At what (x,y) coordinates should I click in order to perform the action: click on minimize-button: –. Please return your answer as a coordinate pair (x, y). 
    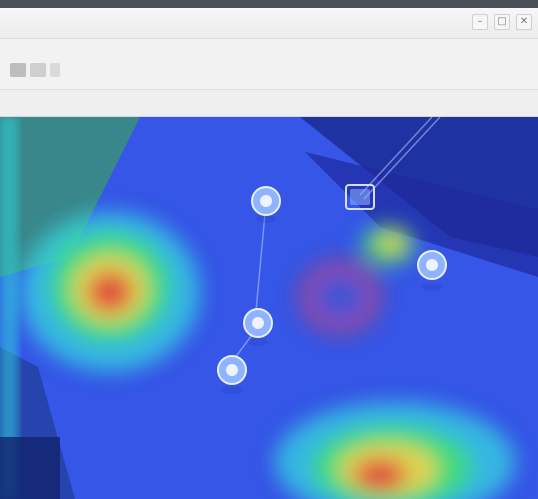
    Looking at the image, I should click on (480, 22).